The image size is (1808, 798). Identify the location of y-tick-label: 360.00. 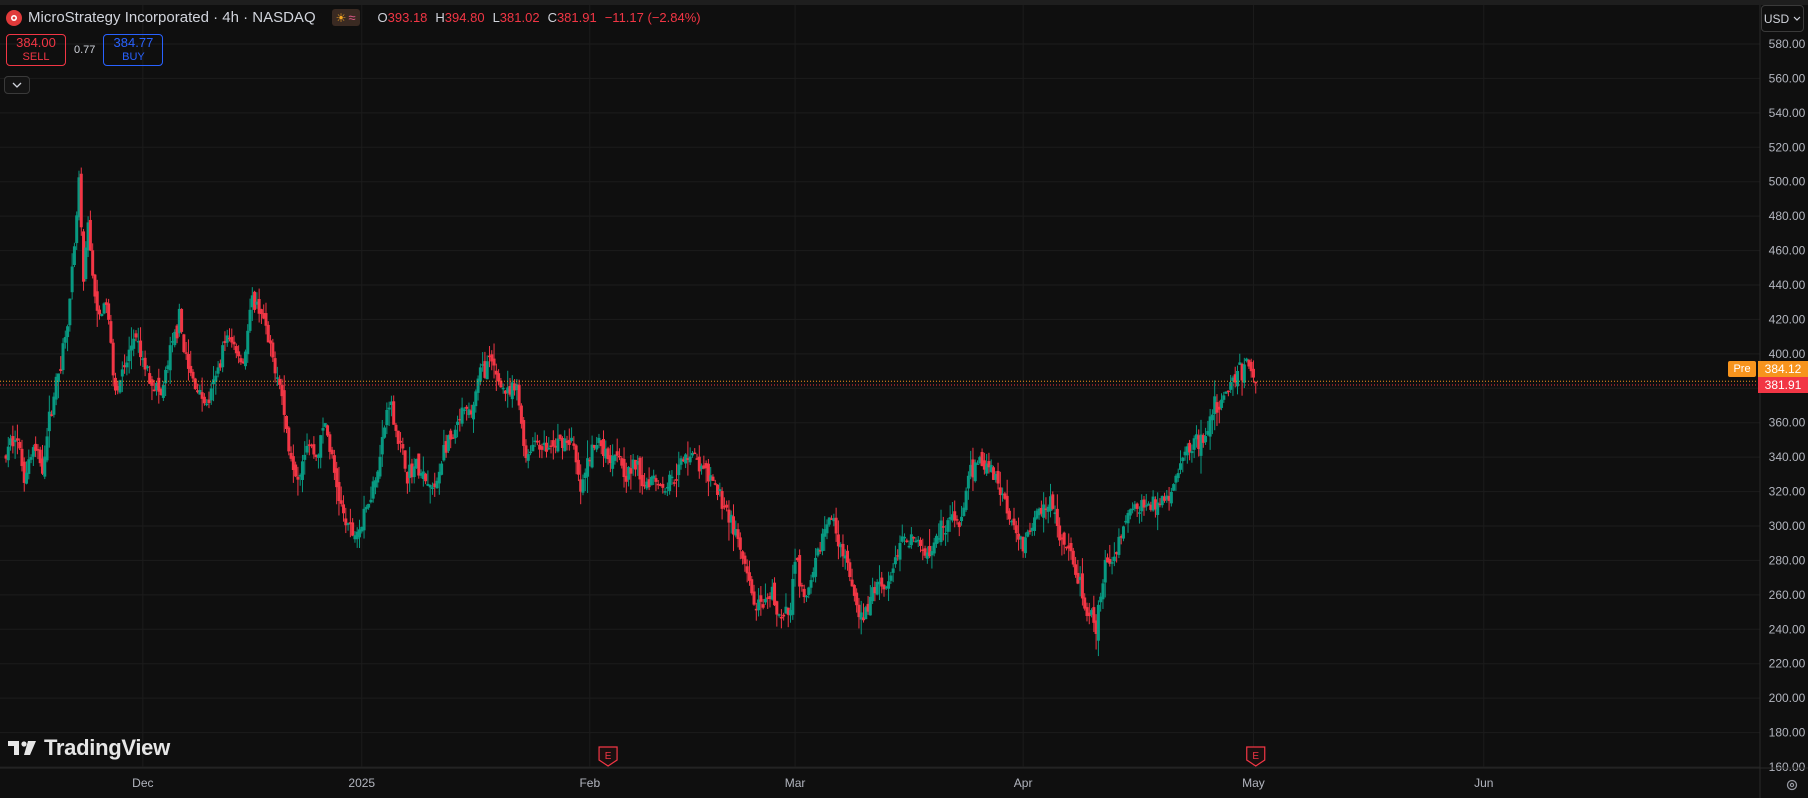
(1787, 423).